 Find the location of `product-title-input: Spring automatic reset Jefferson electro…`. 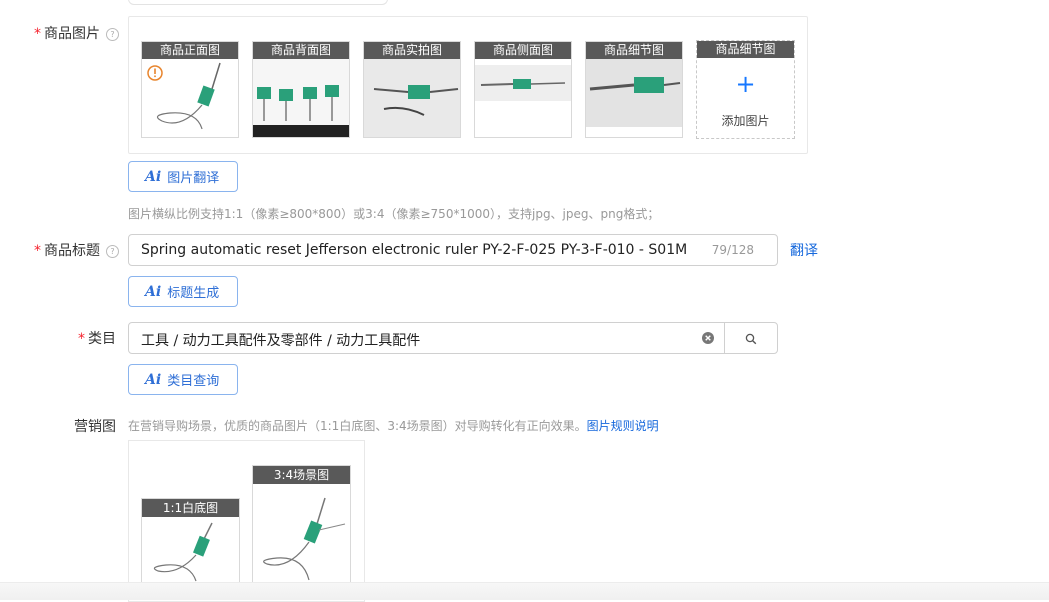

product-title-input: Spring automatic reset Jefferson electro… is located at coordinates (453, 250).